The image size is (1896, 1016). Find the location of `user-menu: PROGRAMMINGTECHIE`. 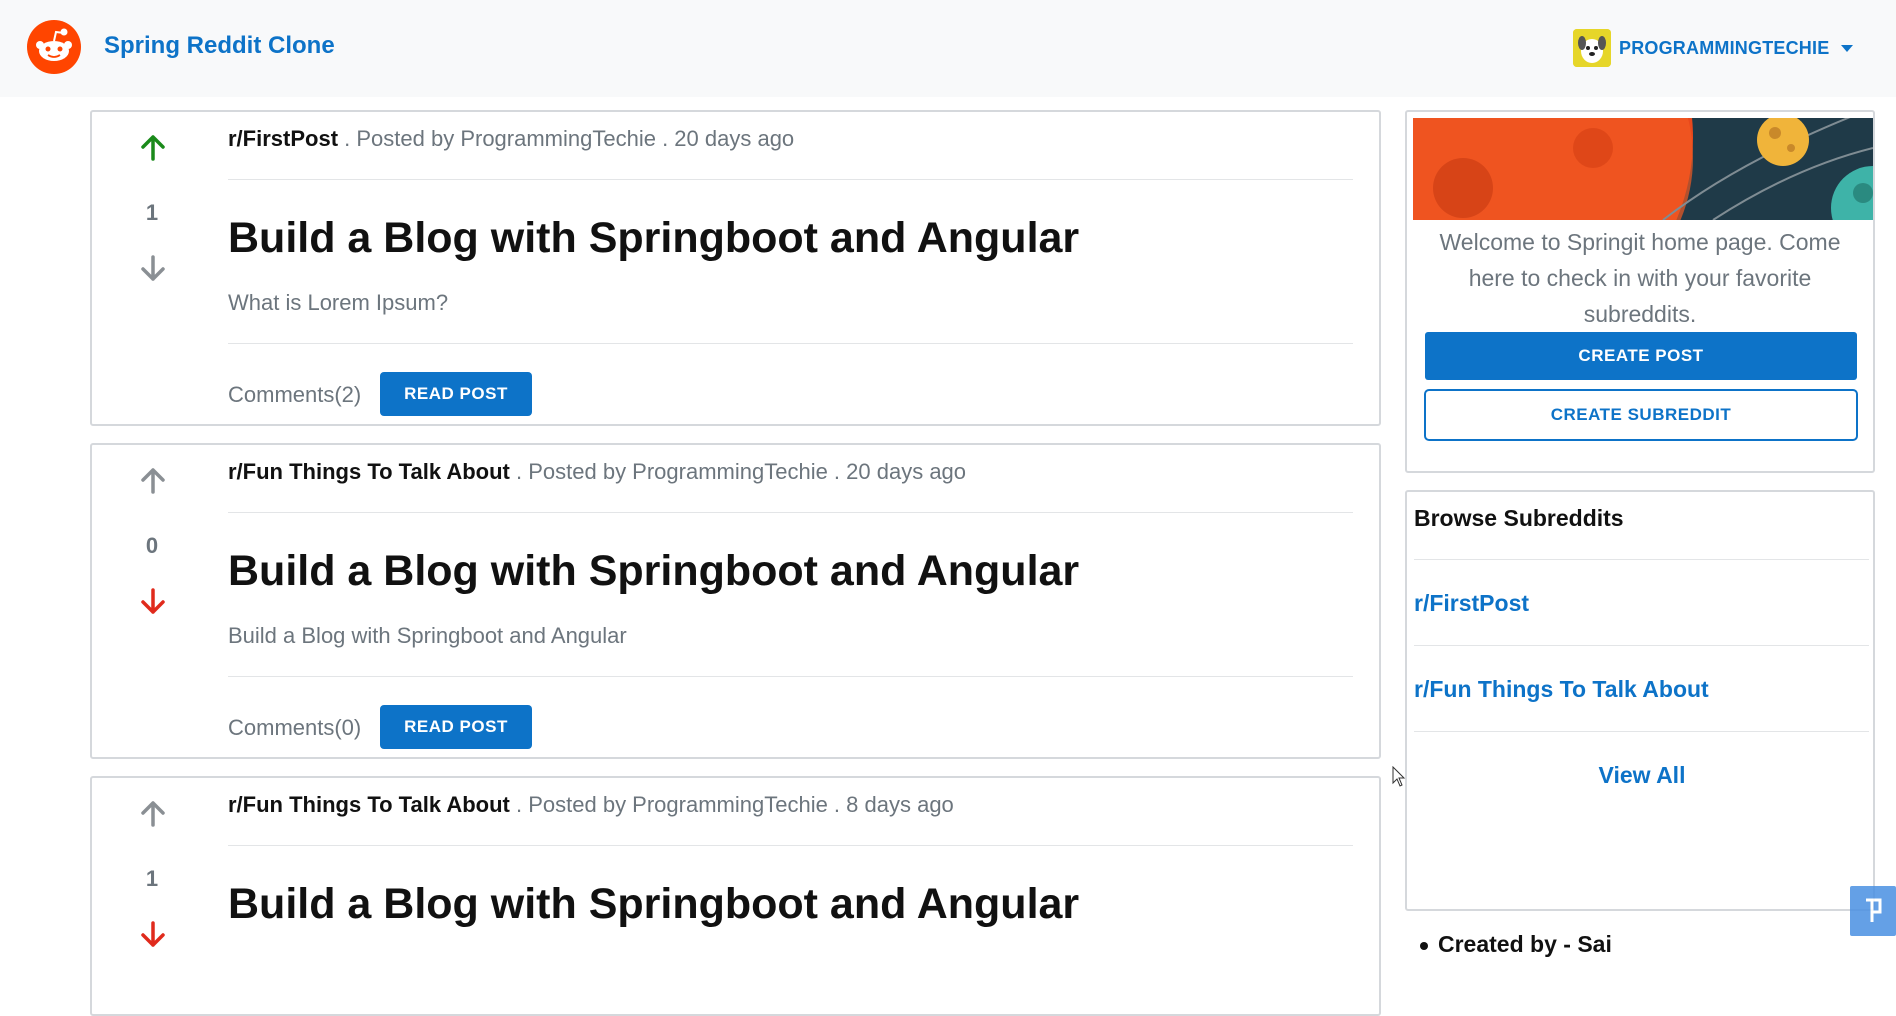

user-menu: PROGRAMMINGTECHIE is located at coordinates (1713, 48).